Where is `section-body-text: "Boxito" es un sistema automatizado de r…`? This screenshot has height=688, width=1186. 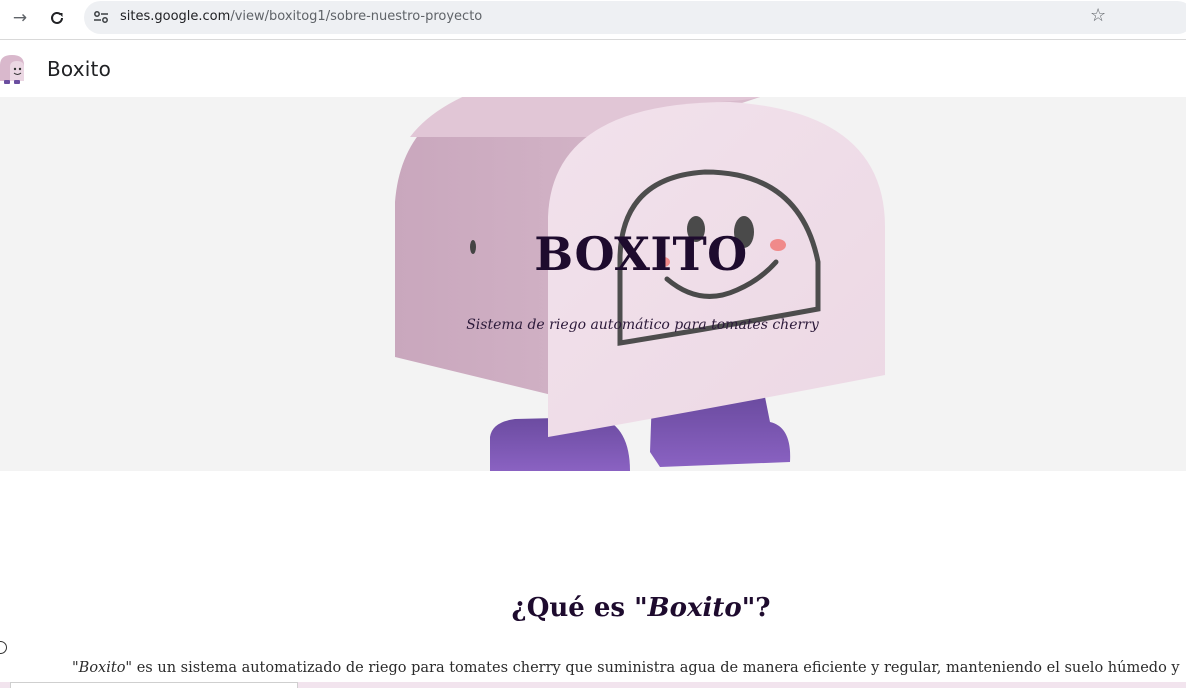 section-body-text: "Boxito" es un sistema automatizado de r… is located at coordinates (627, 668).